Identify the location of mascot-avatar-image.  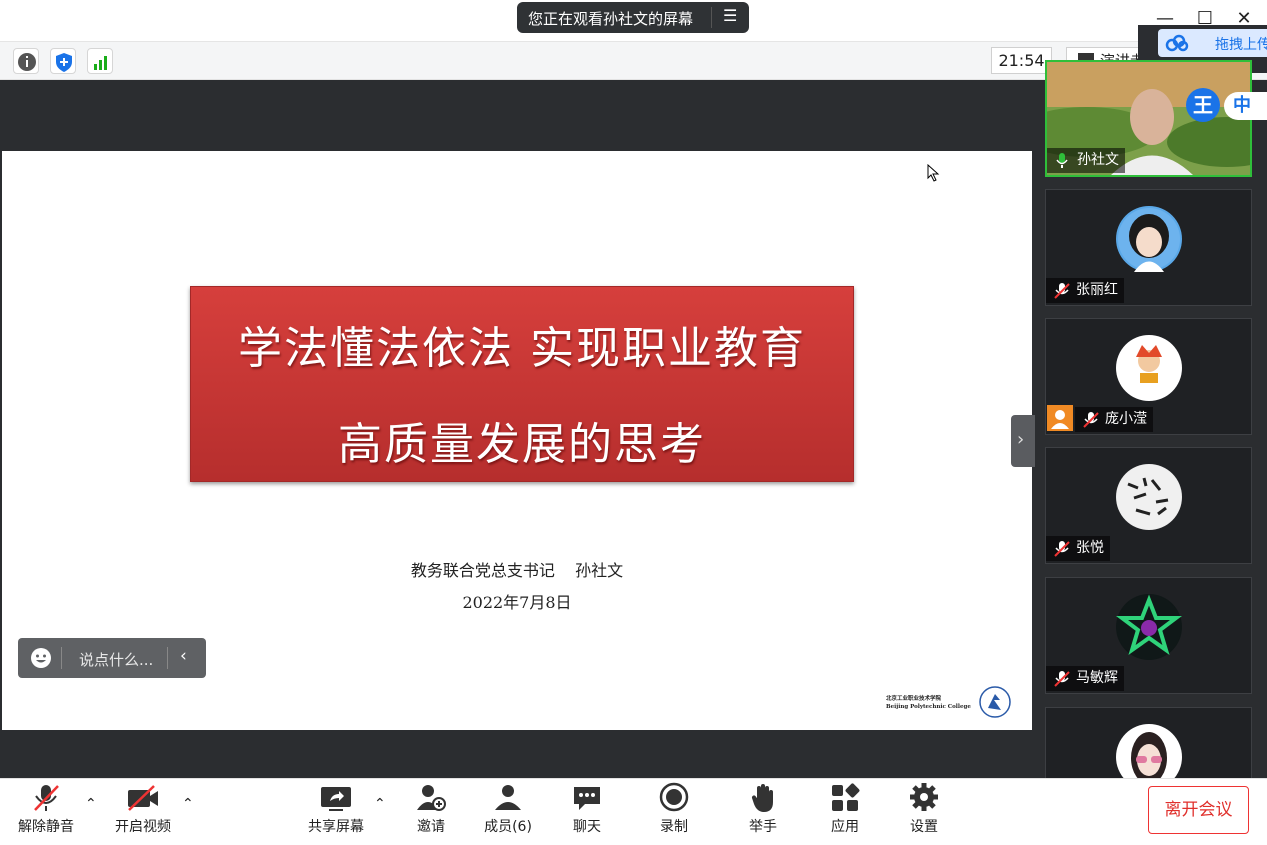
(1149, 368).